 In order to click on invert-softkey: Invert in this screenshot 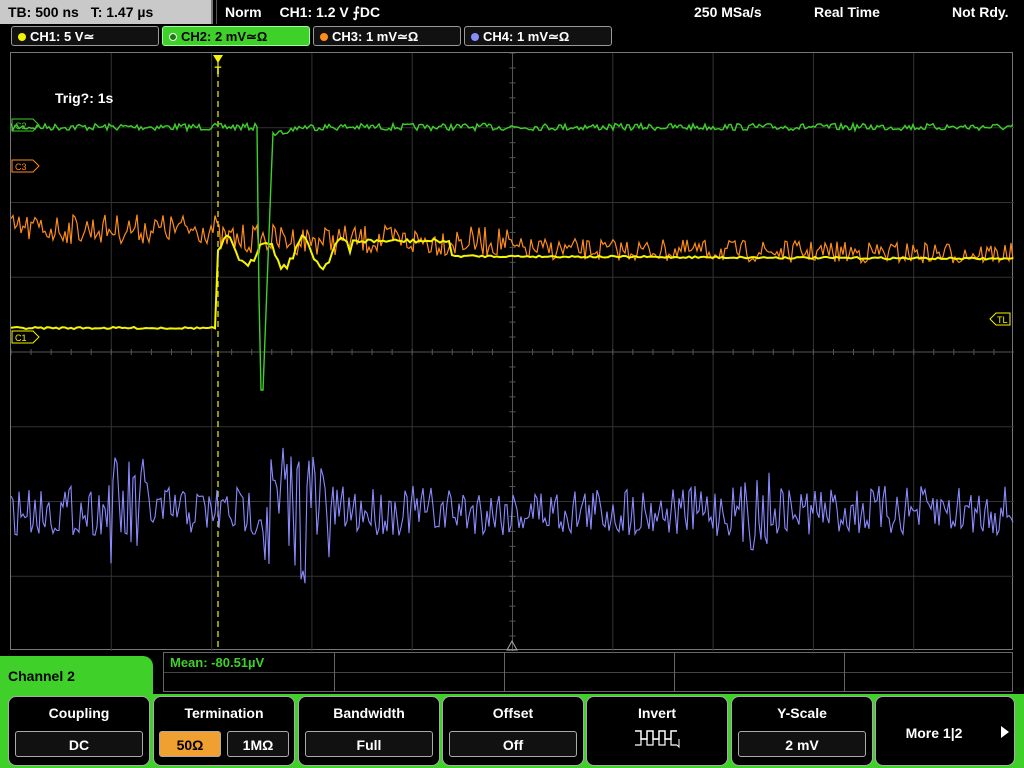, I will do `click(657, 731)`.